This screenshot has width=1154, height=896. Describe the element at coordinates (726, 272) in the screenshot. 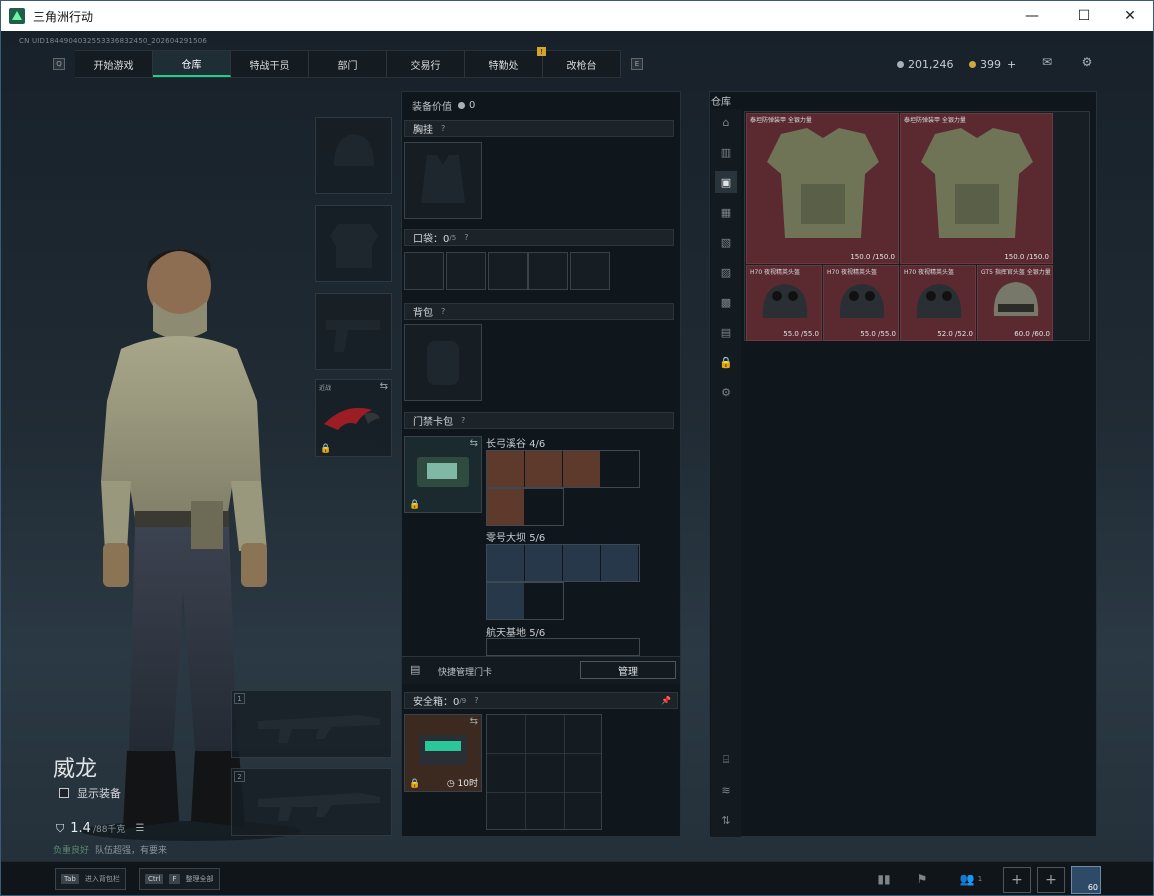

I see `category-keys-icon: ▨` at that location.